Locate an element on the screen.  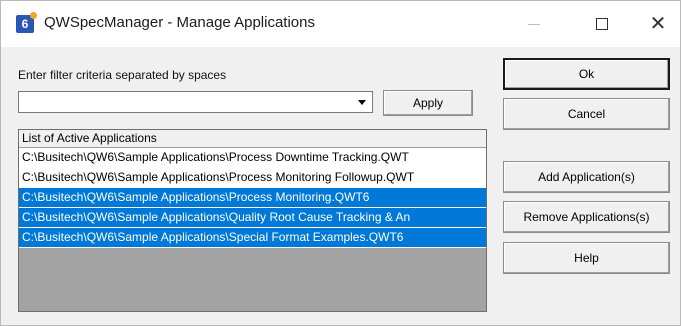
title-bar: 6 QWSpecManager - Manage Applications ✕ is located at coordinates (340, 24).